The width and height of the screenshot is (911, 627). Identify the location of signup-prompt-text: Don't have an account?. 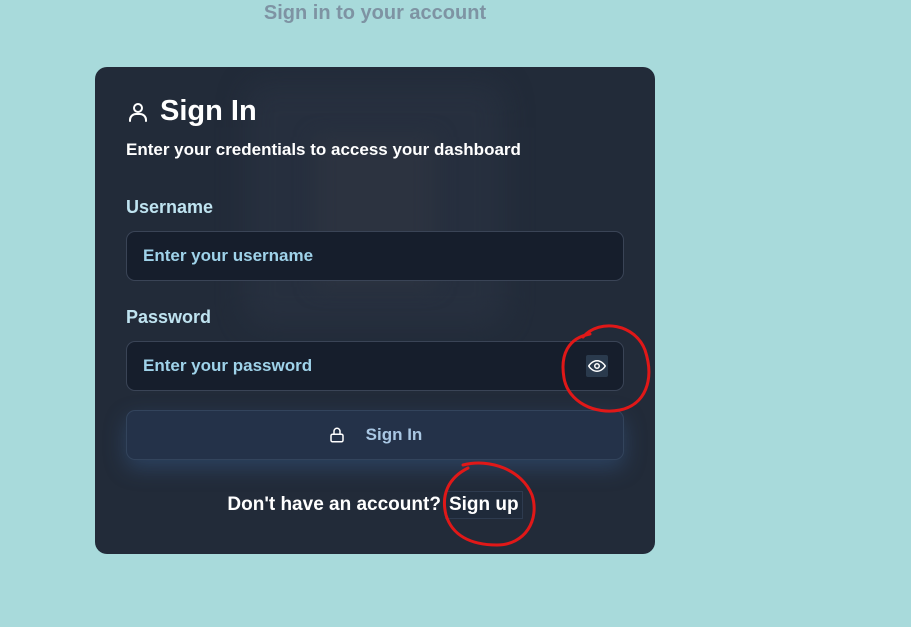
(334, 504).